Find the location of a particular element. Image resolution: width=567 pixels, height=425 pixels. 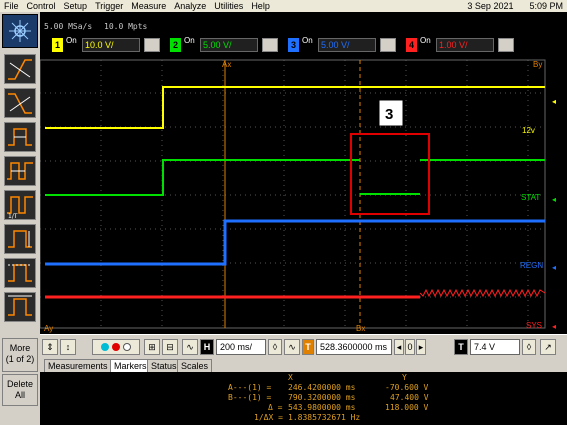

date-display: 3 Sep 2021 is located at coordinates (490, 6).